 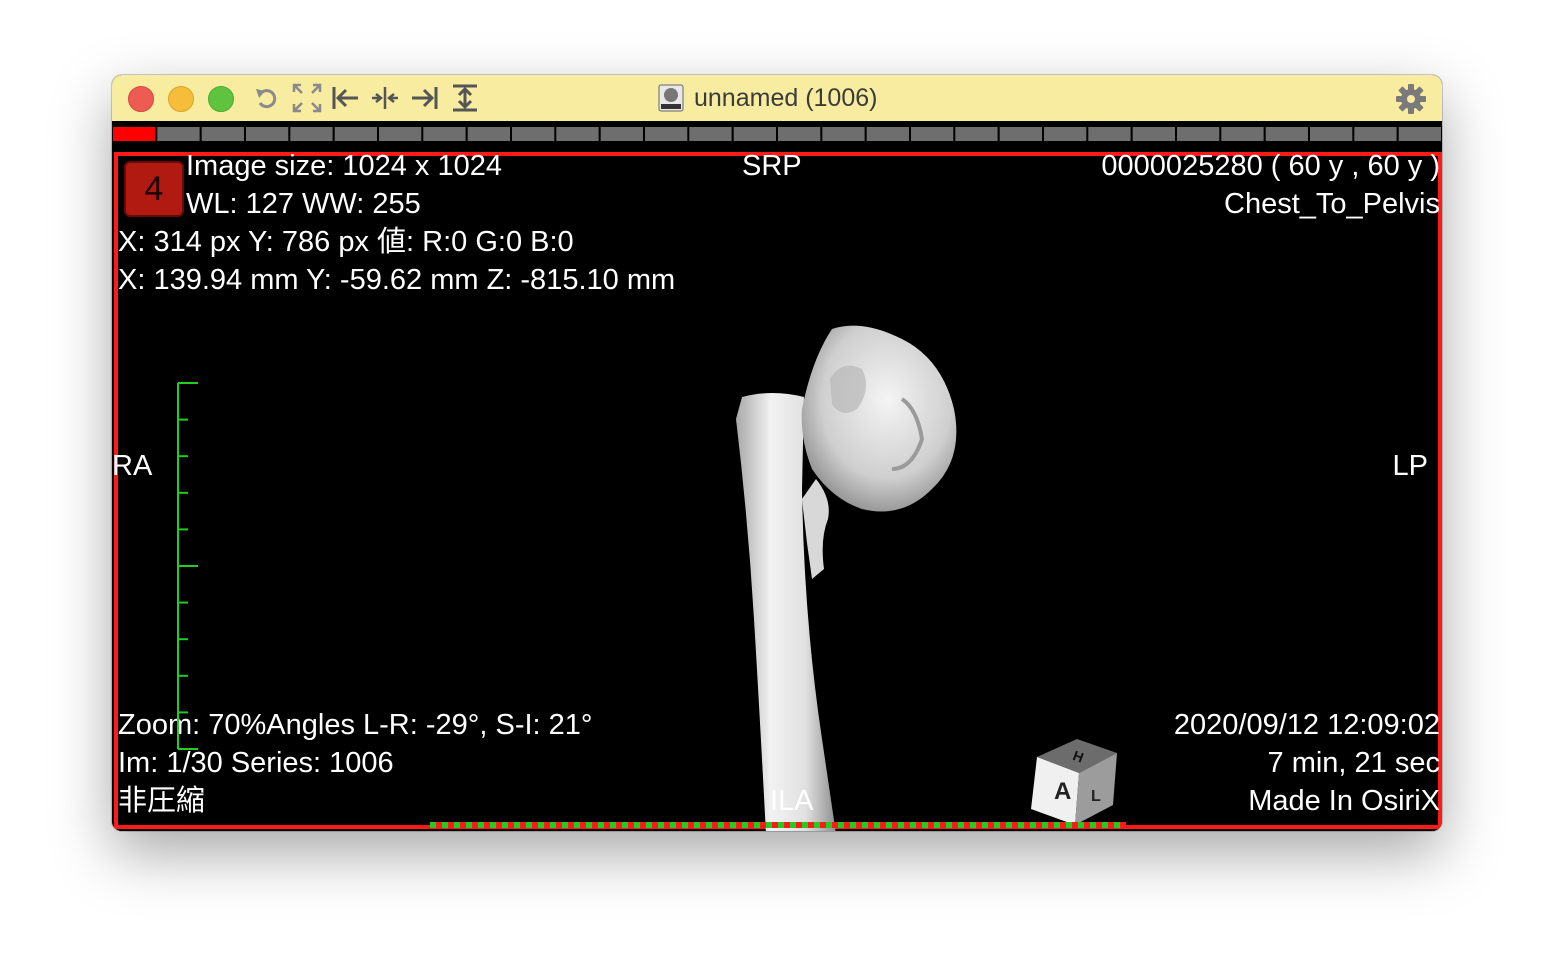 I want to click on patient-id-label: 0000025280 ( 60 y , 60 y ), so click(x=1270, y=166).